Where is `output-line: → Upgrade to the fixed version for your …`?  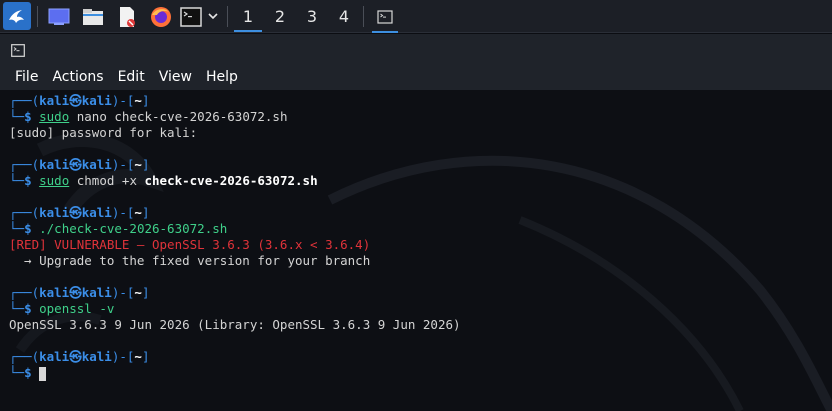 output-line: → Upgrade to the fixed version for your … is located at coordinates (190, 260).